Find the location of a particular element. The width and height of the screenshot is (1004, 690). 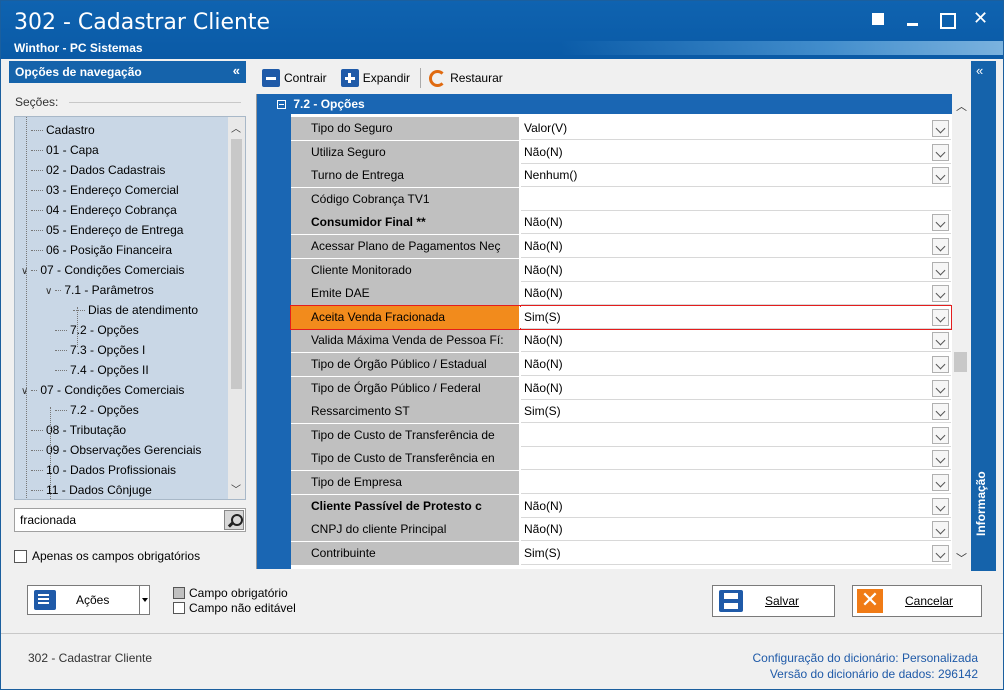

tree-item: 10 - Dados Profissionais is located at coordinates (103, 470).